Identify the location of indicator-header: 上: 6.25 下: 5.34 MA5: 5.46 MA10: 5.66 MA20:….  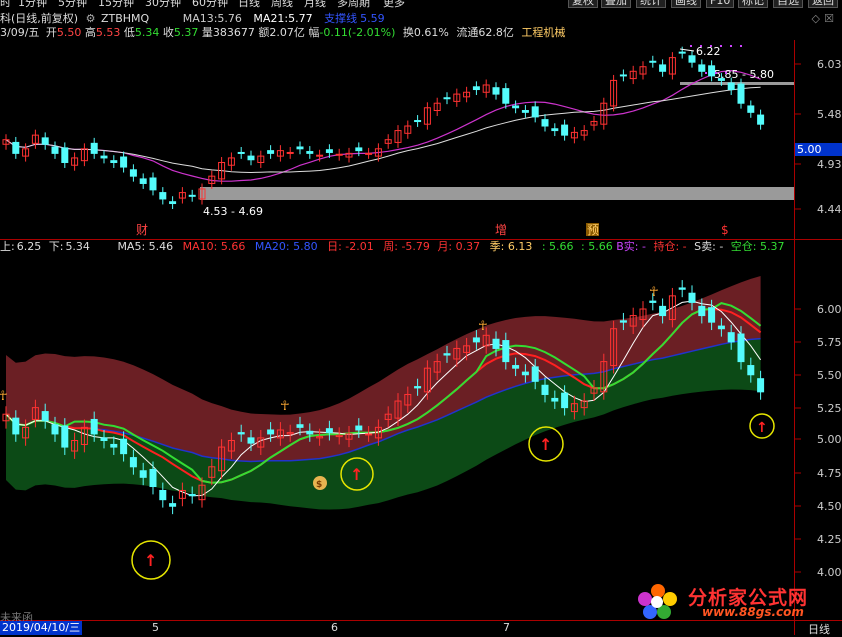
(392, 247).